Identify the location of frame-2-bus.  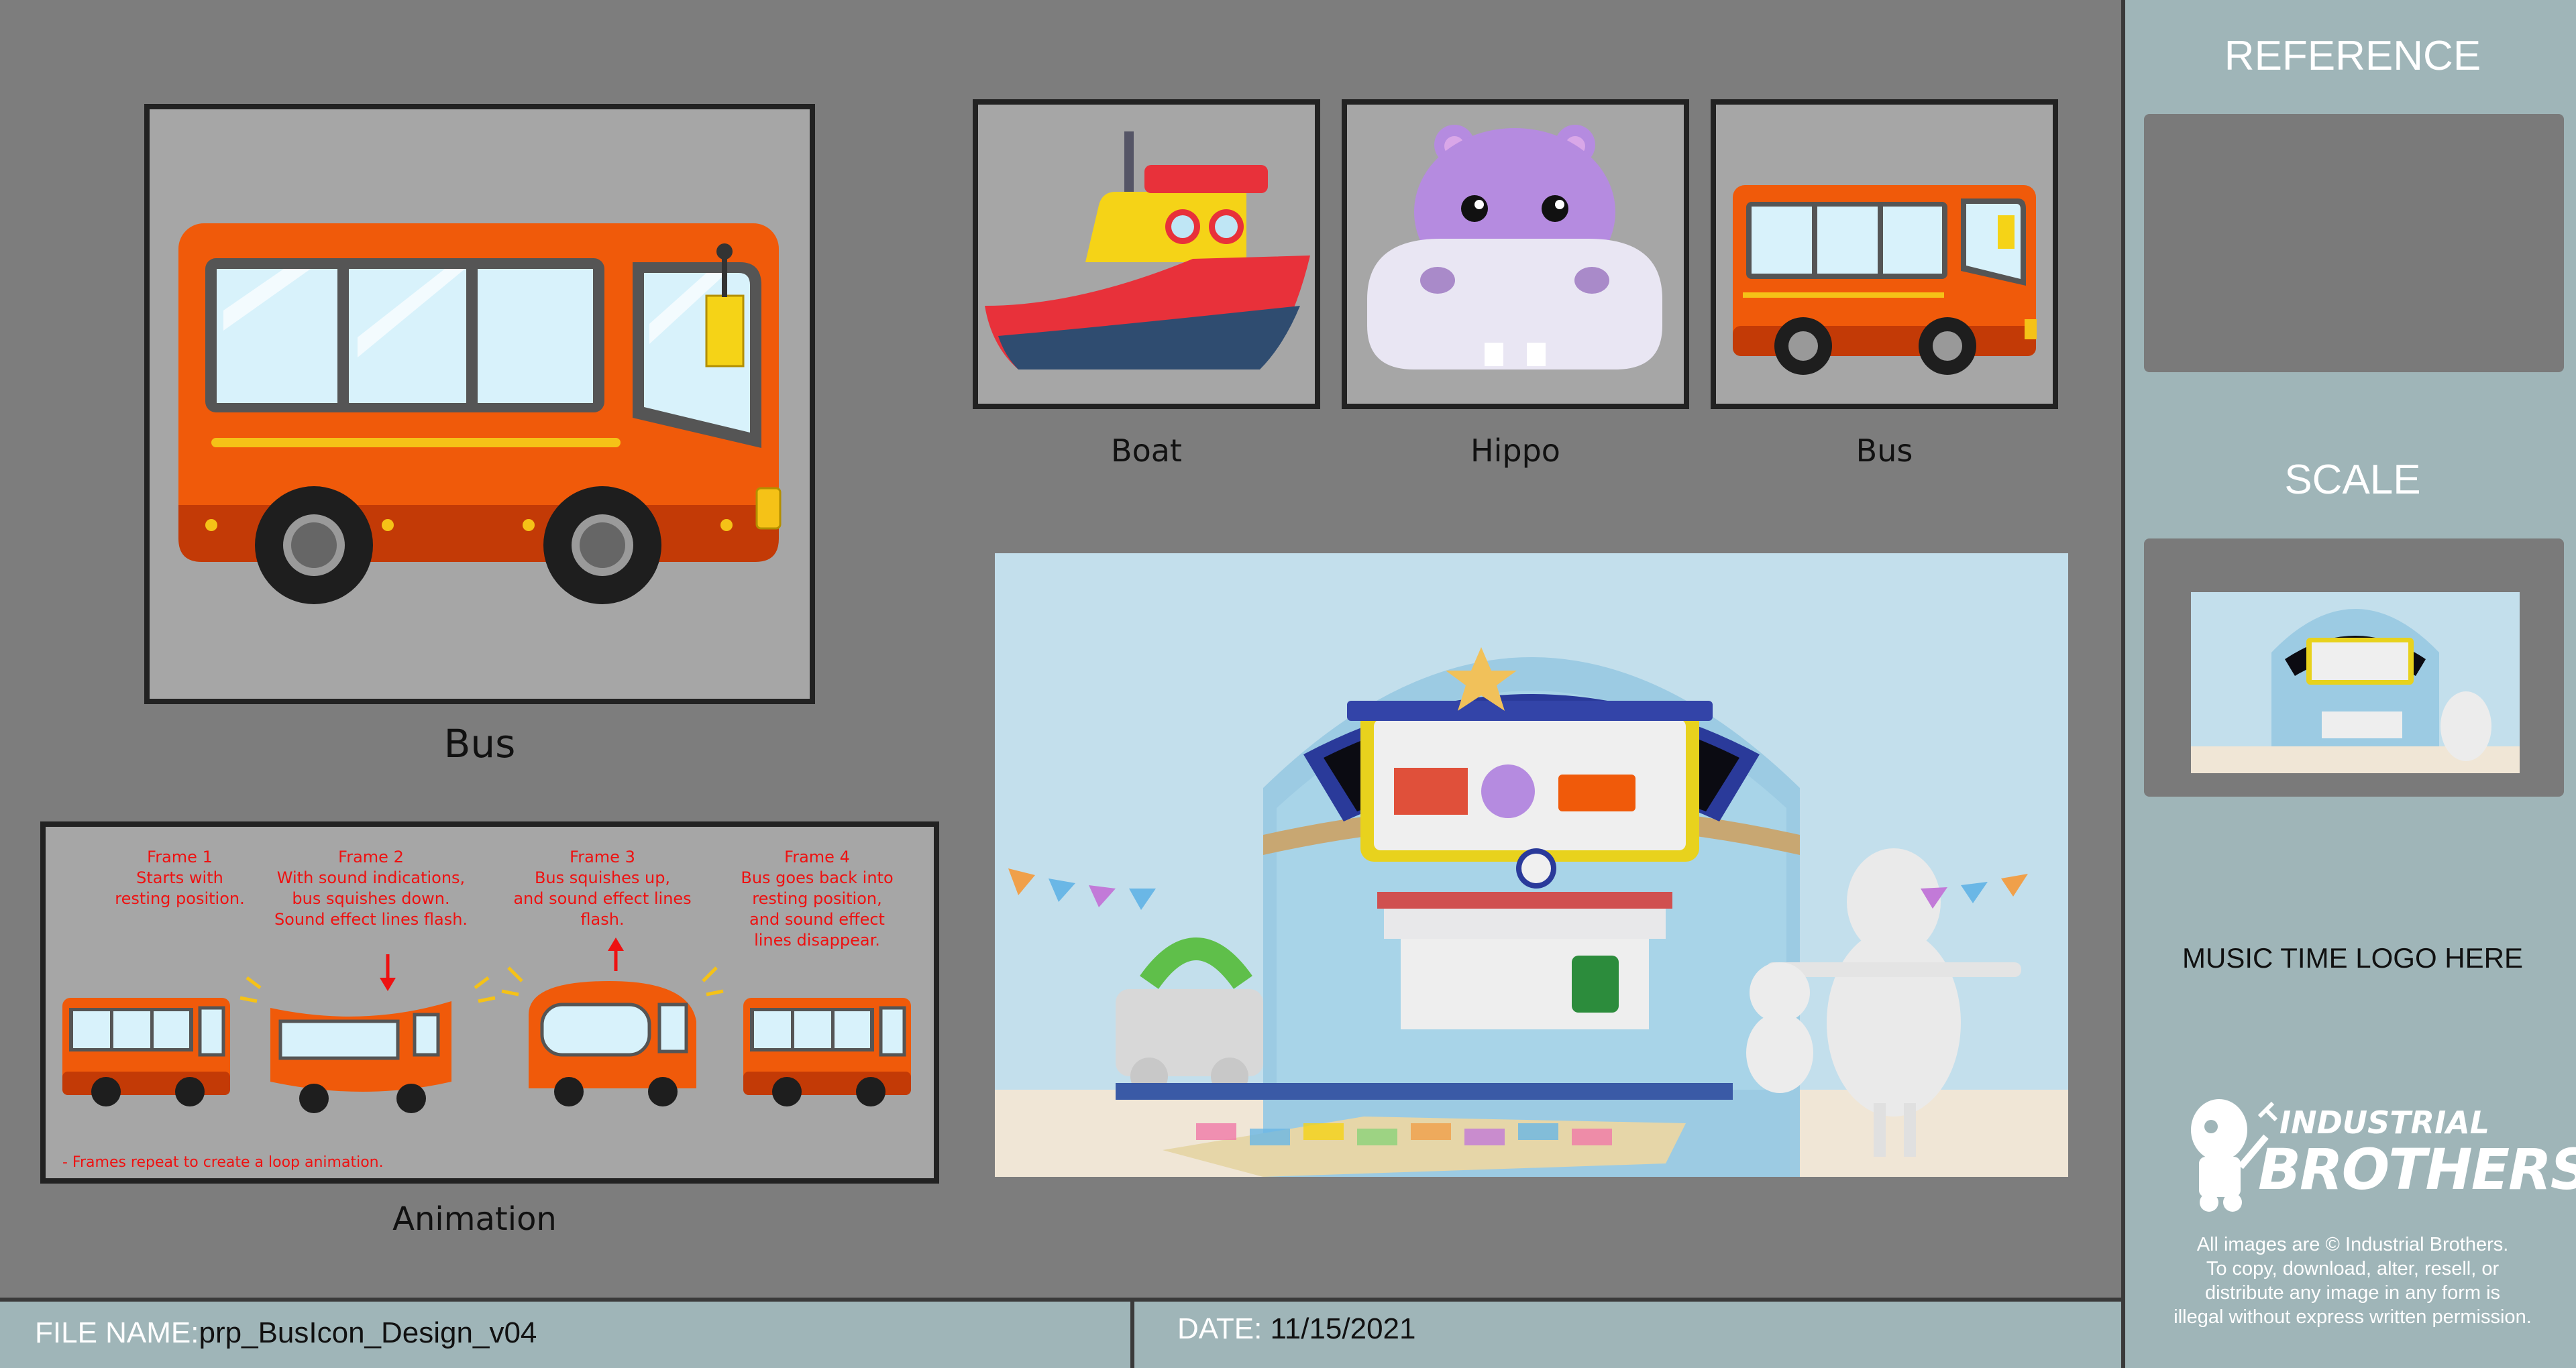
(360, 1057).